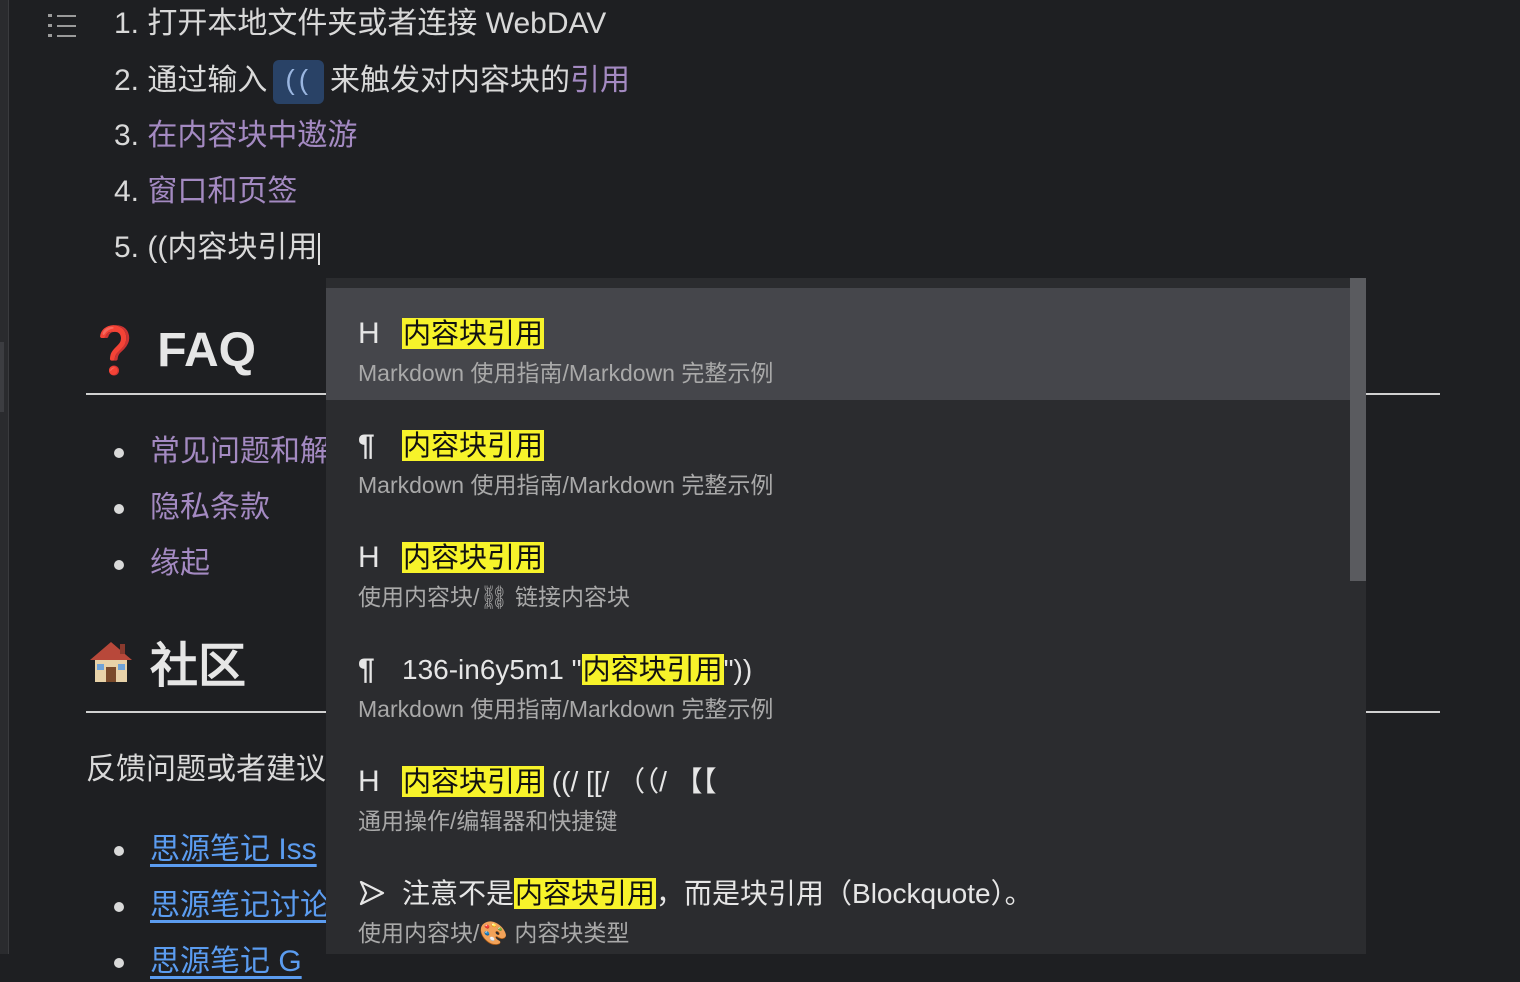  I want to click on suggestion-suffix: ，而是块引用（Blockquote）。, so click(844, 893).